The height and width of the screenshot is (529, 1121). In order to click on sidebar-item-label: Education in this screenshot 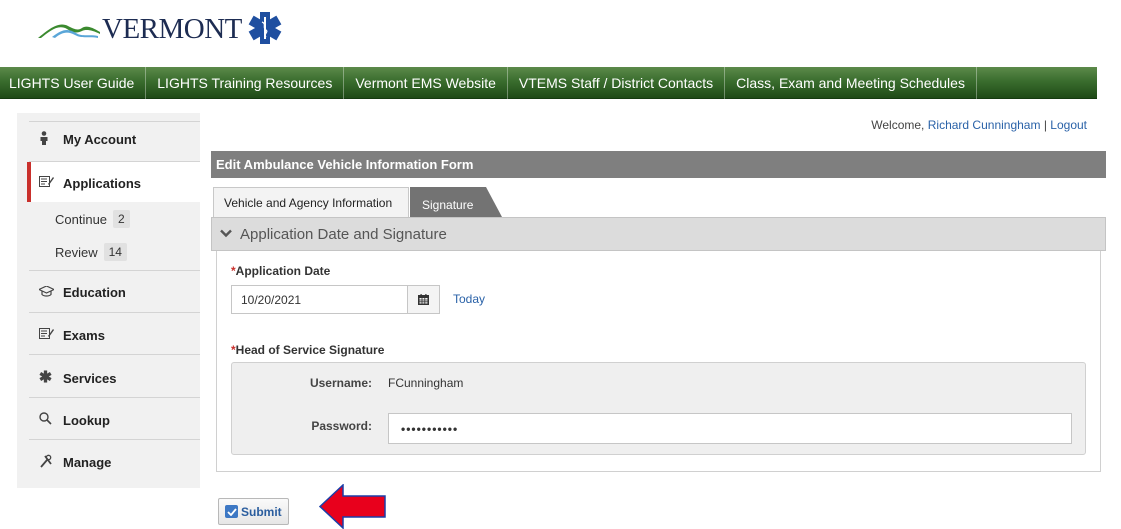, I will do `click(94, 292)`.